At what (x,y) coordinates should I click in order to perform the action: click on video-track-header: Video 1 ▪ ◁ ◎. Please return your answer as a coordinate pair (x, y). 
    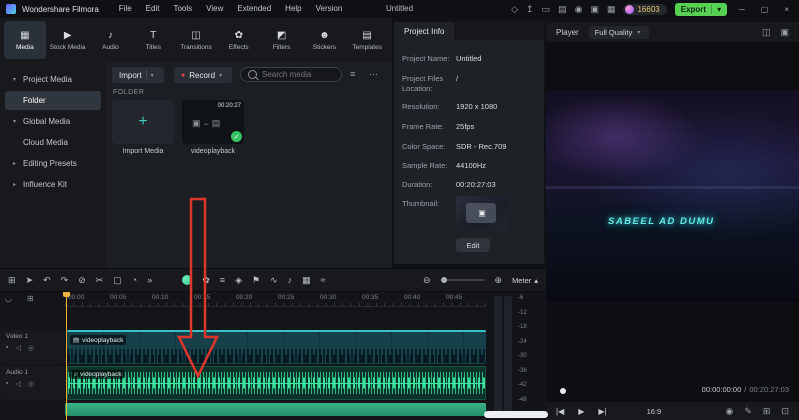
    Looking at the image, I should click on (32, 347).